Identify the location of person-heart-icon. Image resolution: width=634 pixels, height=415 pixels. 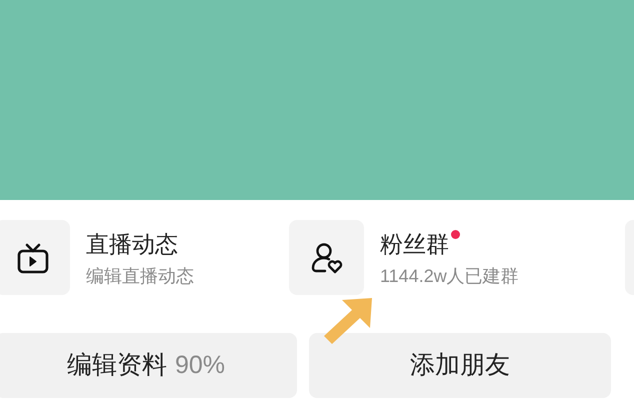
(327, 257).